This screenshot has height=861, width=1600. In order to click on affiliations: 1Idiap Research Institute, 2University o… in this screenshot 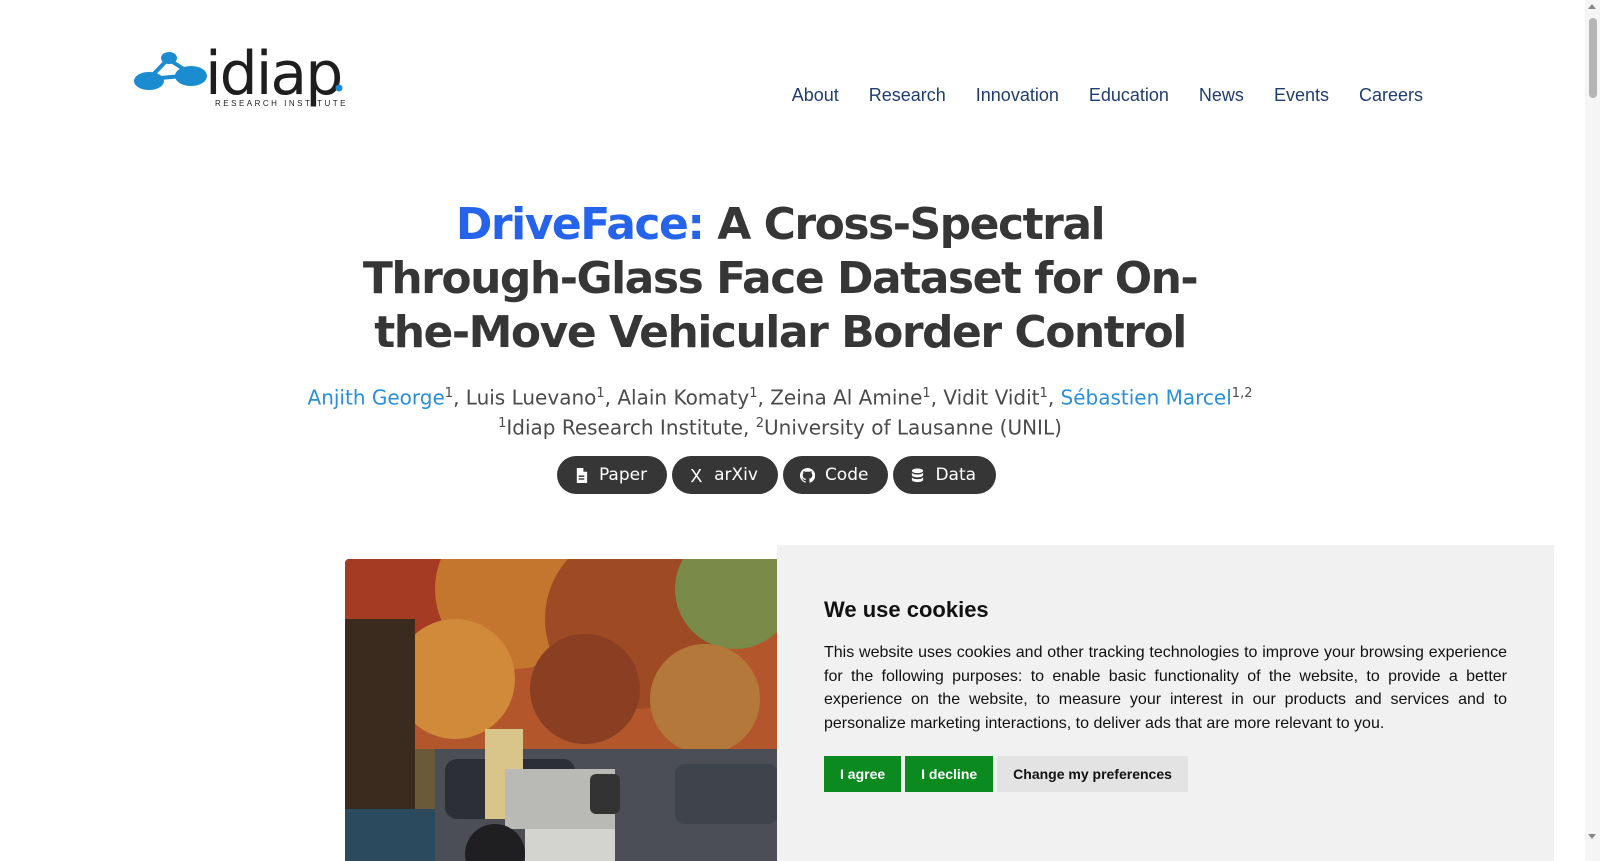, I will do `click(780, 427)`.